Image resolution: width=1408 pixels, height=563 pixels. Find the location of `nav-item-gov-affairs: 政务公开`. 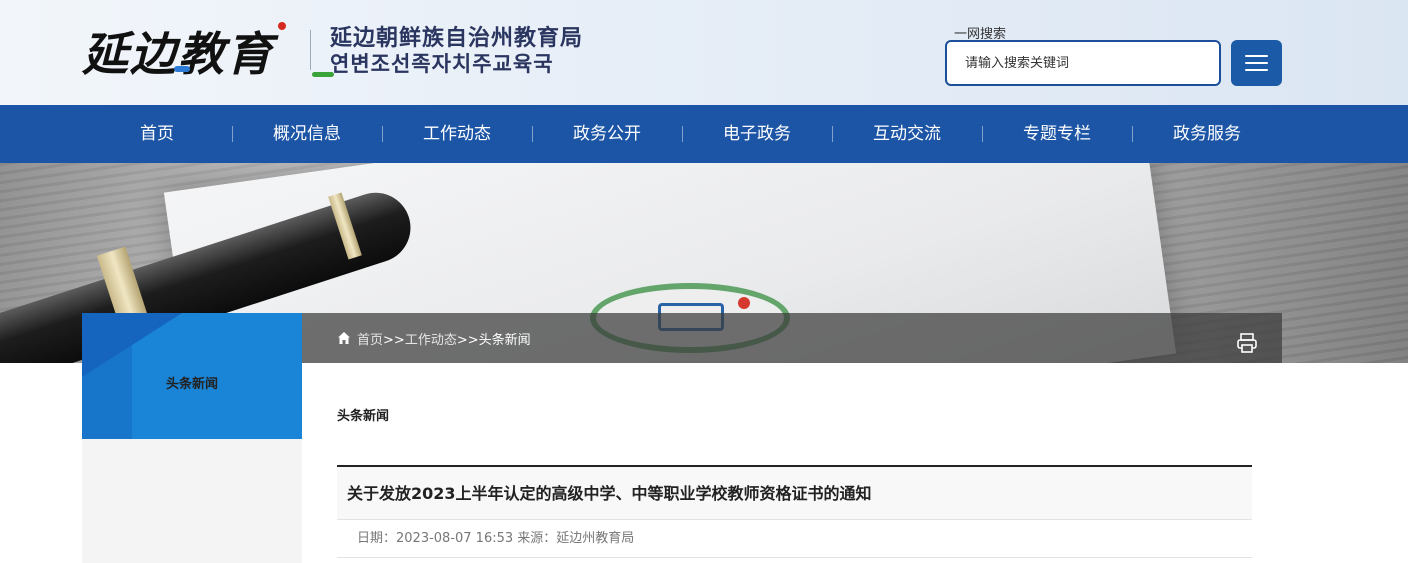

nav-item-gov-affairs: 政务公开 is located at coordinates (607, 134).